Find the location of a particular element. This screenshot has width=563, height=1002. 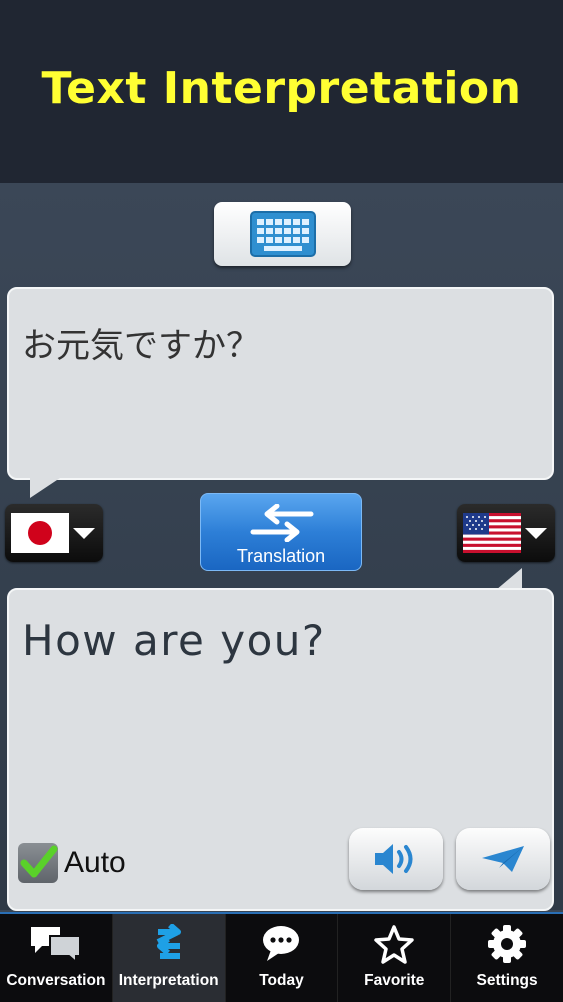

translation-button: Translation is located at coordinates (281, 532).